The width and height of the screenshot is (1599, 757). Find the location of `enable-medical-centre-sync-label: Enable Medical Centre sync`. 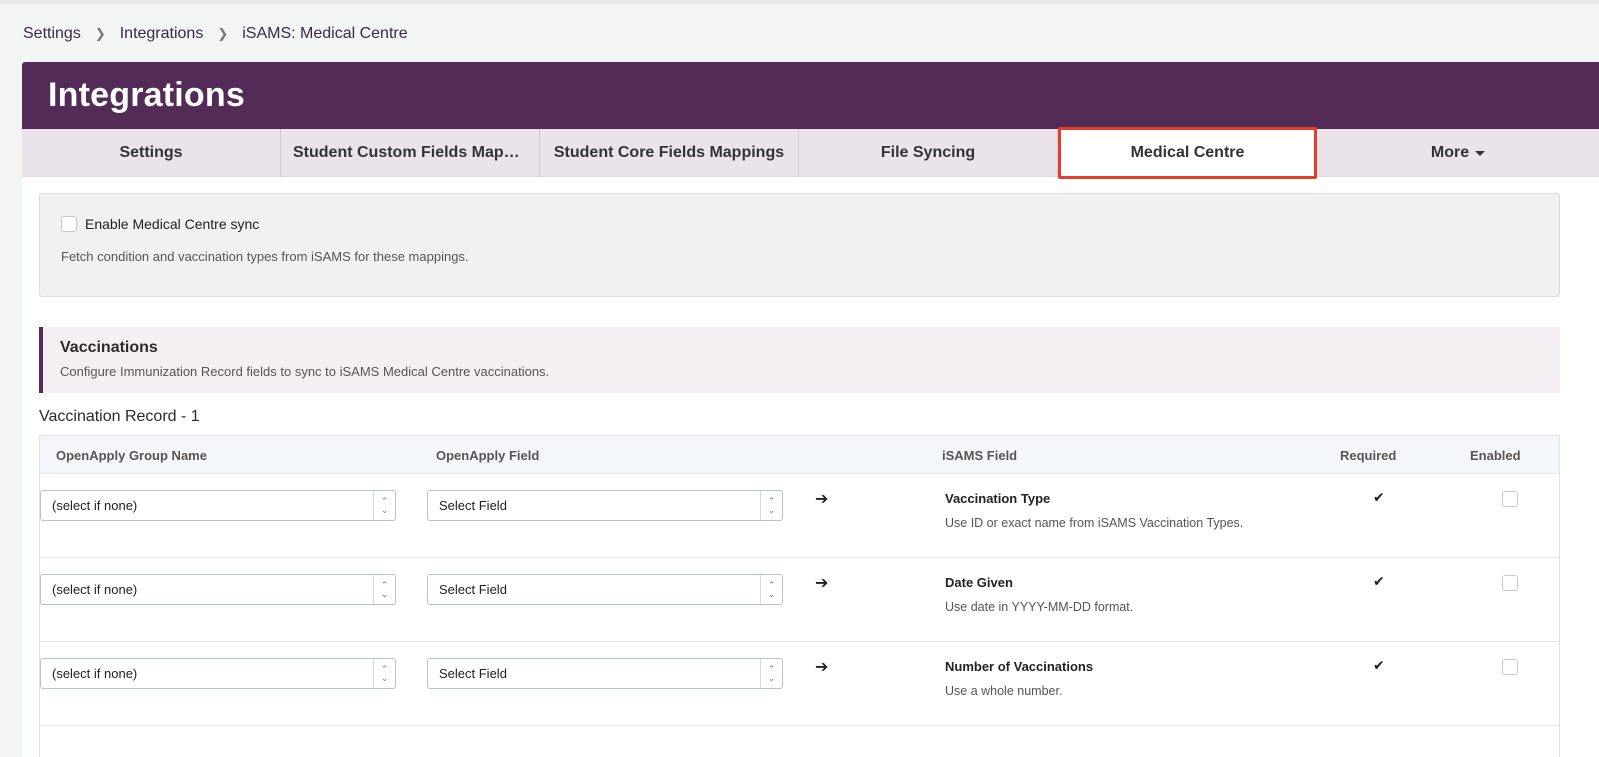

enable-medical-centre-sync-label: Enable Medical Centre sync is located at coordinates (172, 224).